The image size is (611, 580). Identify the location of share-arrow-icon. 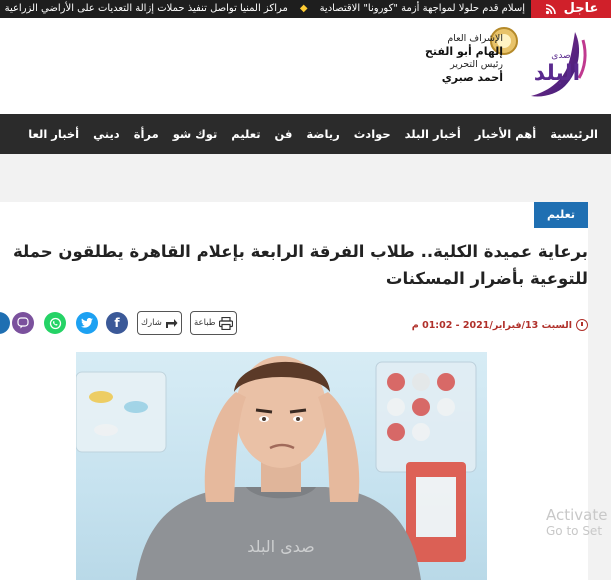
(171, 323).